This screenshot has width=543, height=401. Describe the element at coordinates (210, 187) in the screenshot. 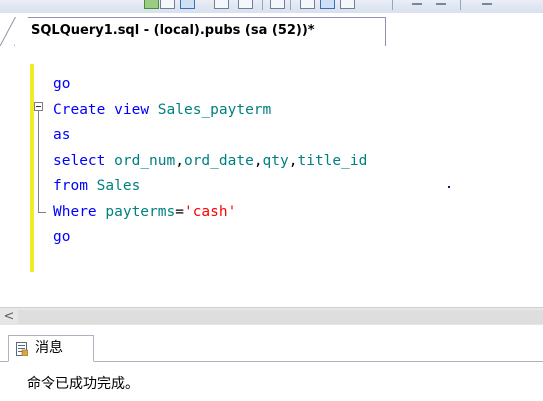

I see `code-line: from Sales` at that location.